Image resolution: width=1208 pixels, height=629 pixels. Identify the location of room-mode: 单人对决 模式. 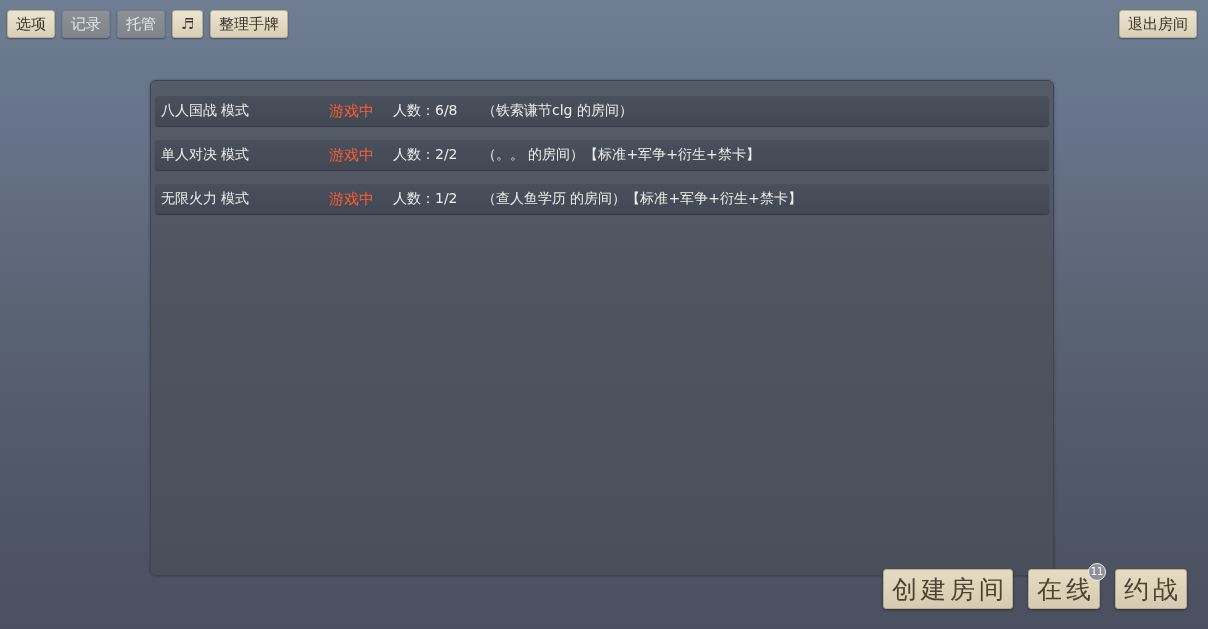
(205, 155).